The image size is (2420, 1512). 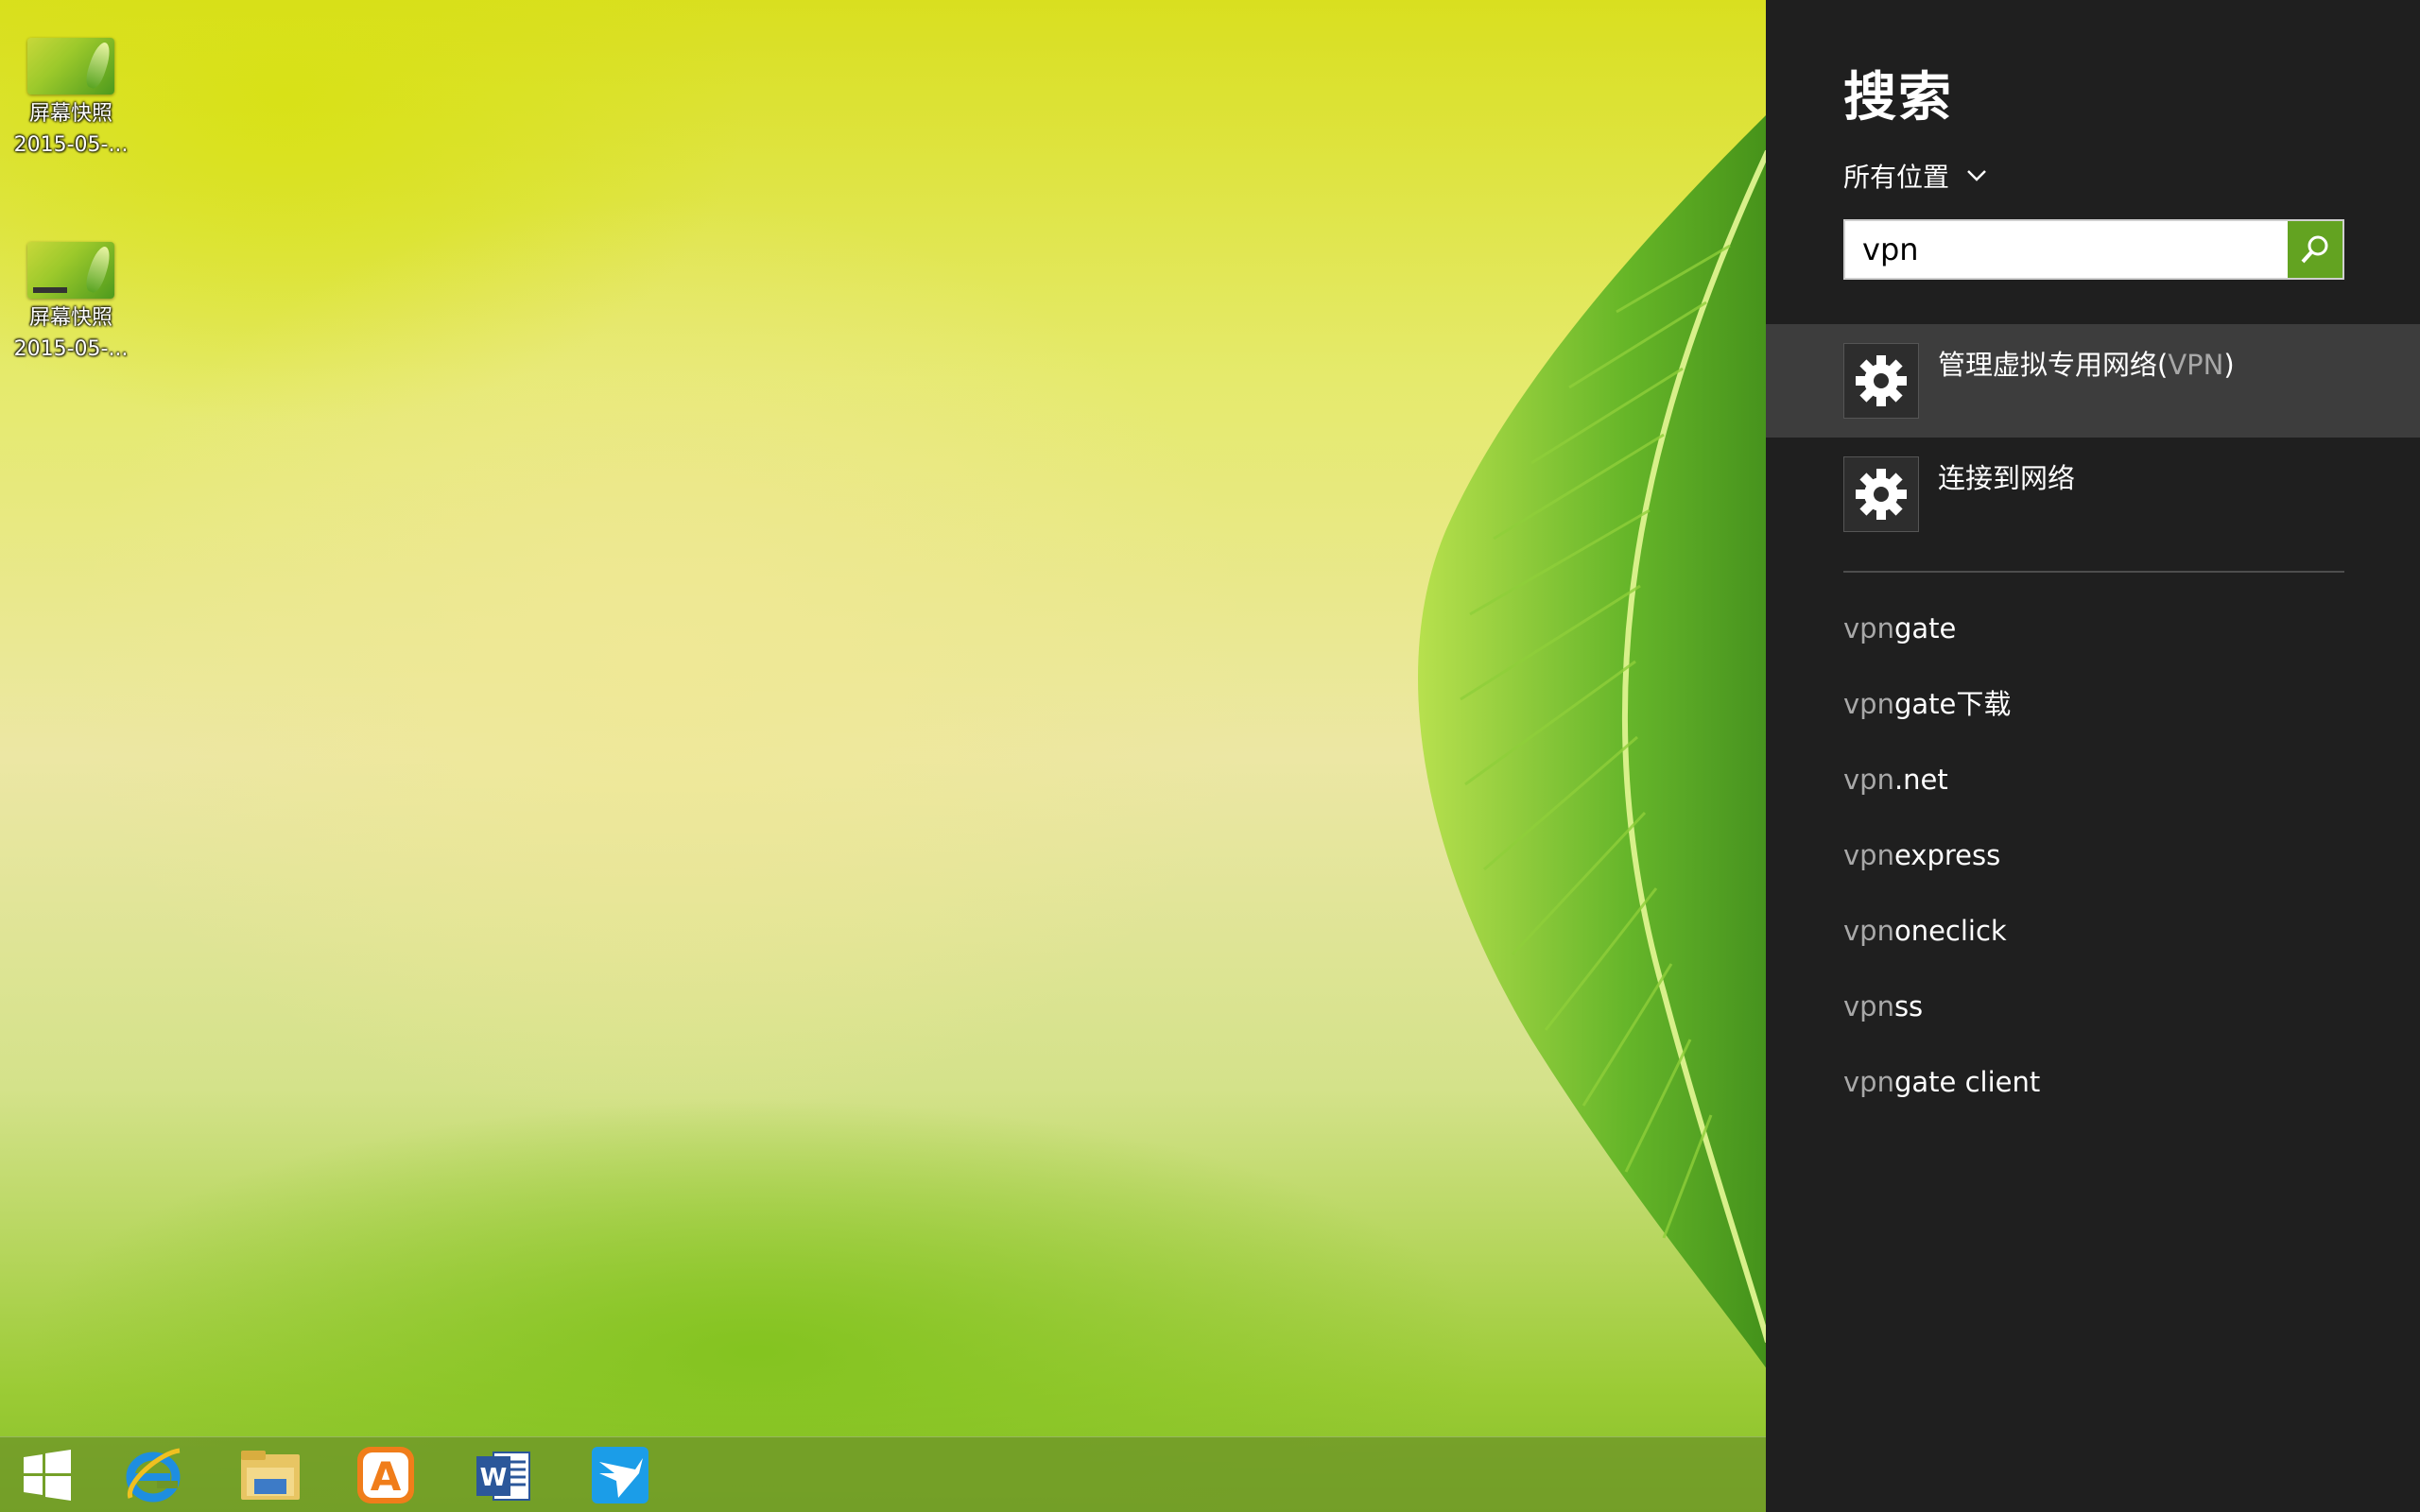 I want to click on suggestion-item: vpnexpress, so click(x=1942, y=869).